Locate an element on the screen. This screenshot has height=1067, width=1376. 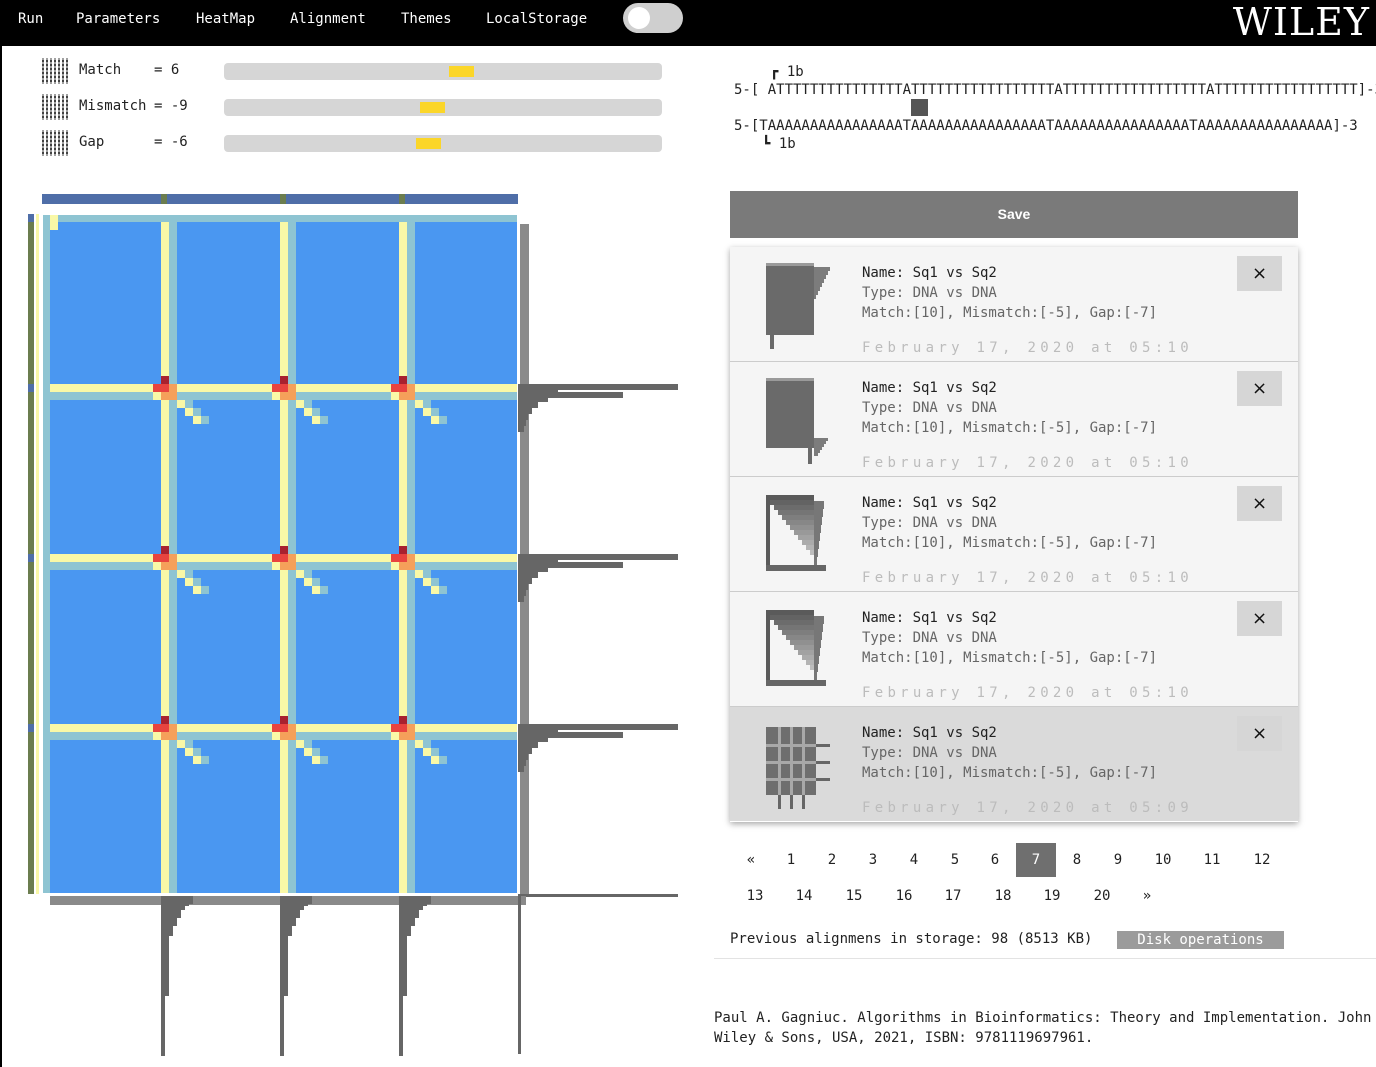
mismatch-slider is located at coordinates (443, 107).